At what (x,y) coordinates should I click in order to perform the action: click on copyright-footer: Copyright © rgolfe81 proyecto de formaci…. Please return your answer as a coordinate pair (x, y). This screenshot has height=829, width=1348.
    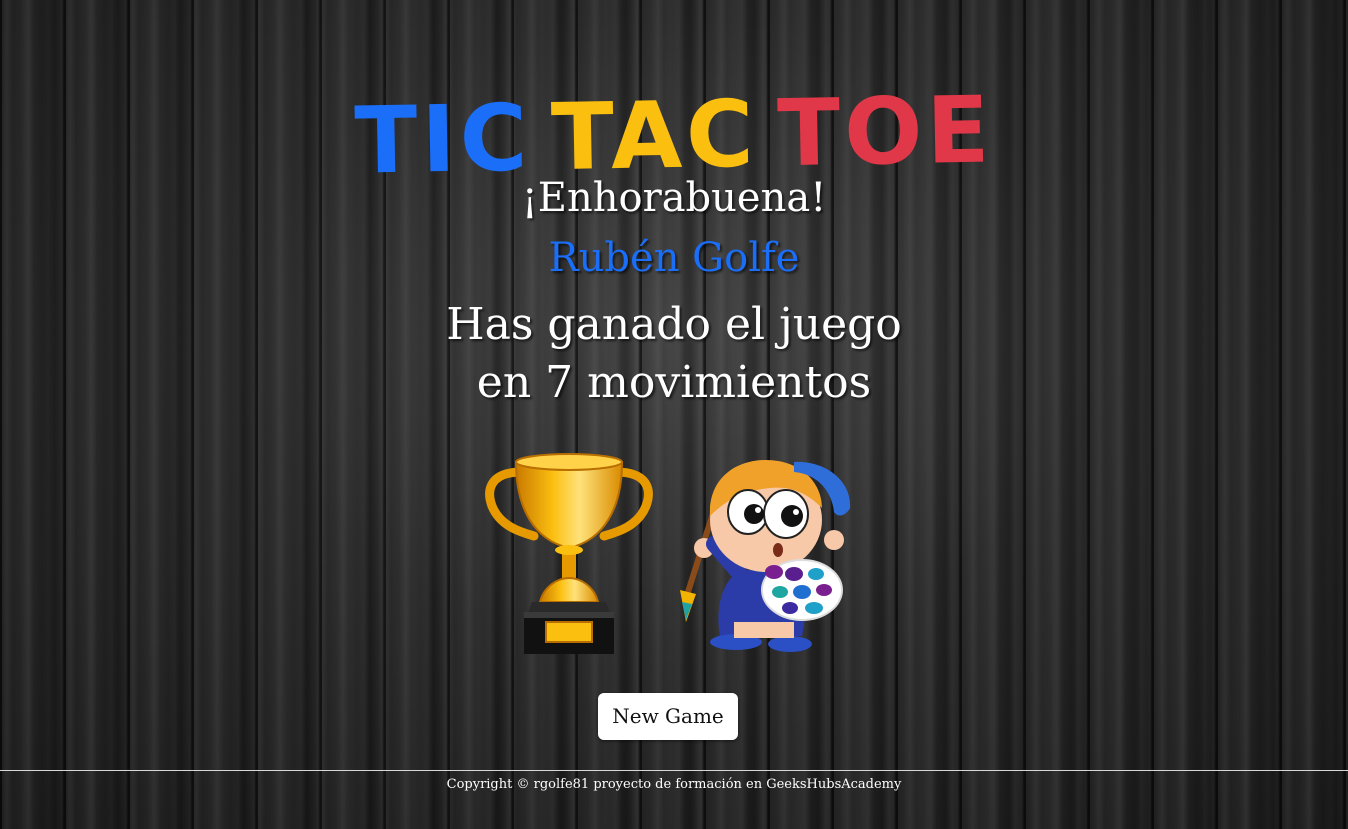
    Looking at the image, I should click on (674, 784).